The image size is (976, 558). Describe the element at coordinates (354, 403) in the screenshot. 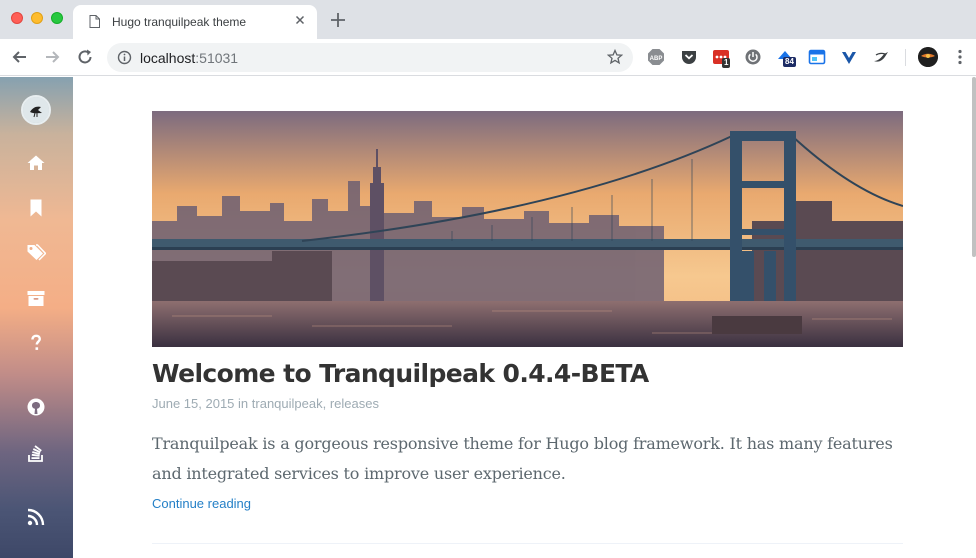

I see `category-link-releases: releases` at that location.